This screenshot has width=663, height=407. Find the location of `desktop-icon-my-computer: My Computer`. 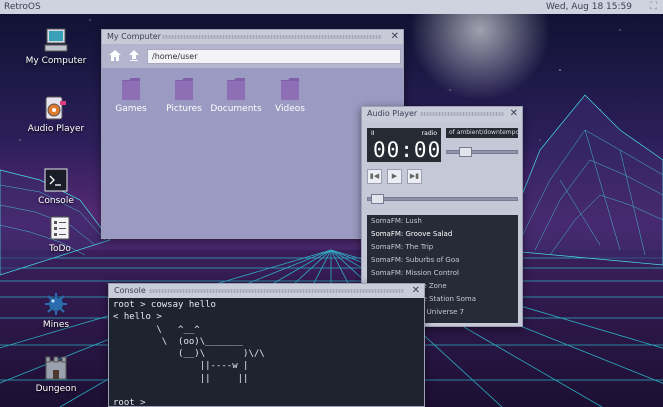

desktop-icon-my-computer: My Computer is located at coordinates (56, 46).